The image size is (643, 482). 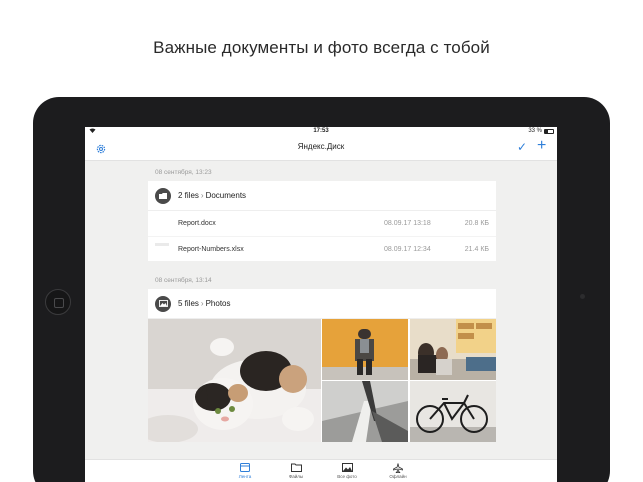 What do you see at coordinates (197, 223) in the screenshot?
I see `file-name: Report.docx` at bounding box center [197, 223].